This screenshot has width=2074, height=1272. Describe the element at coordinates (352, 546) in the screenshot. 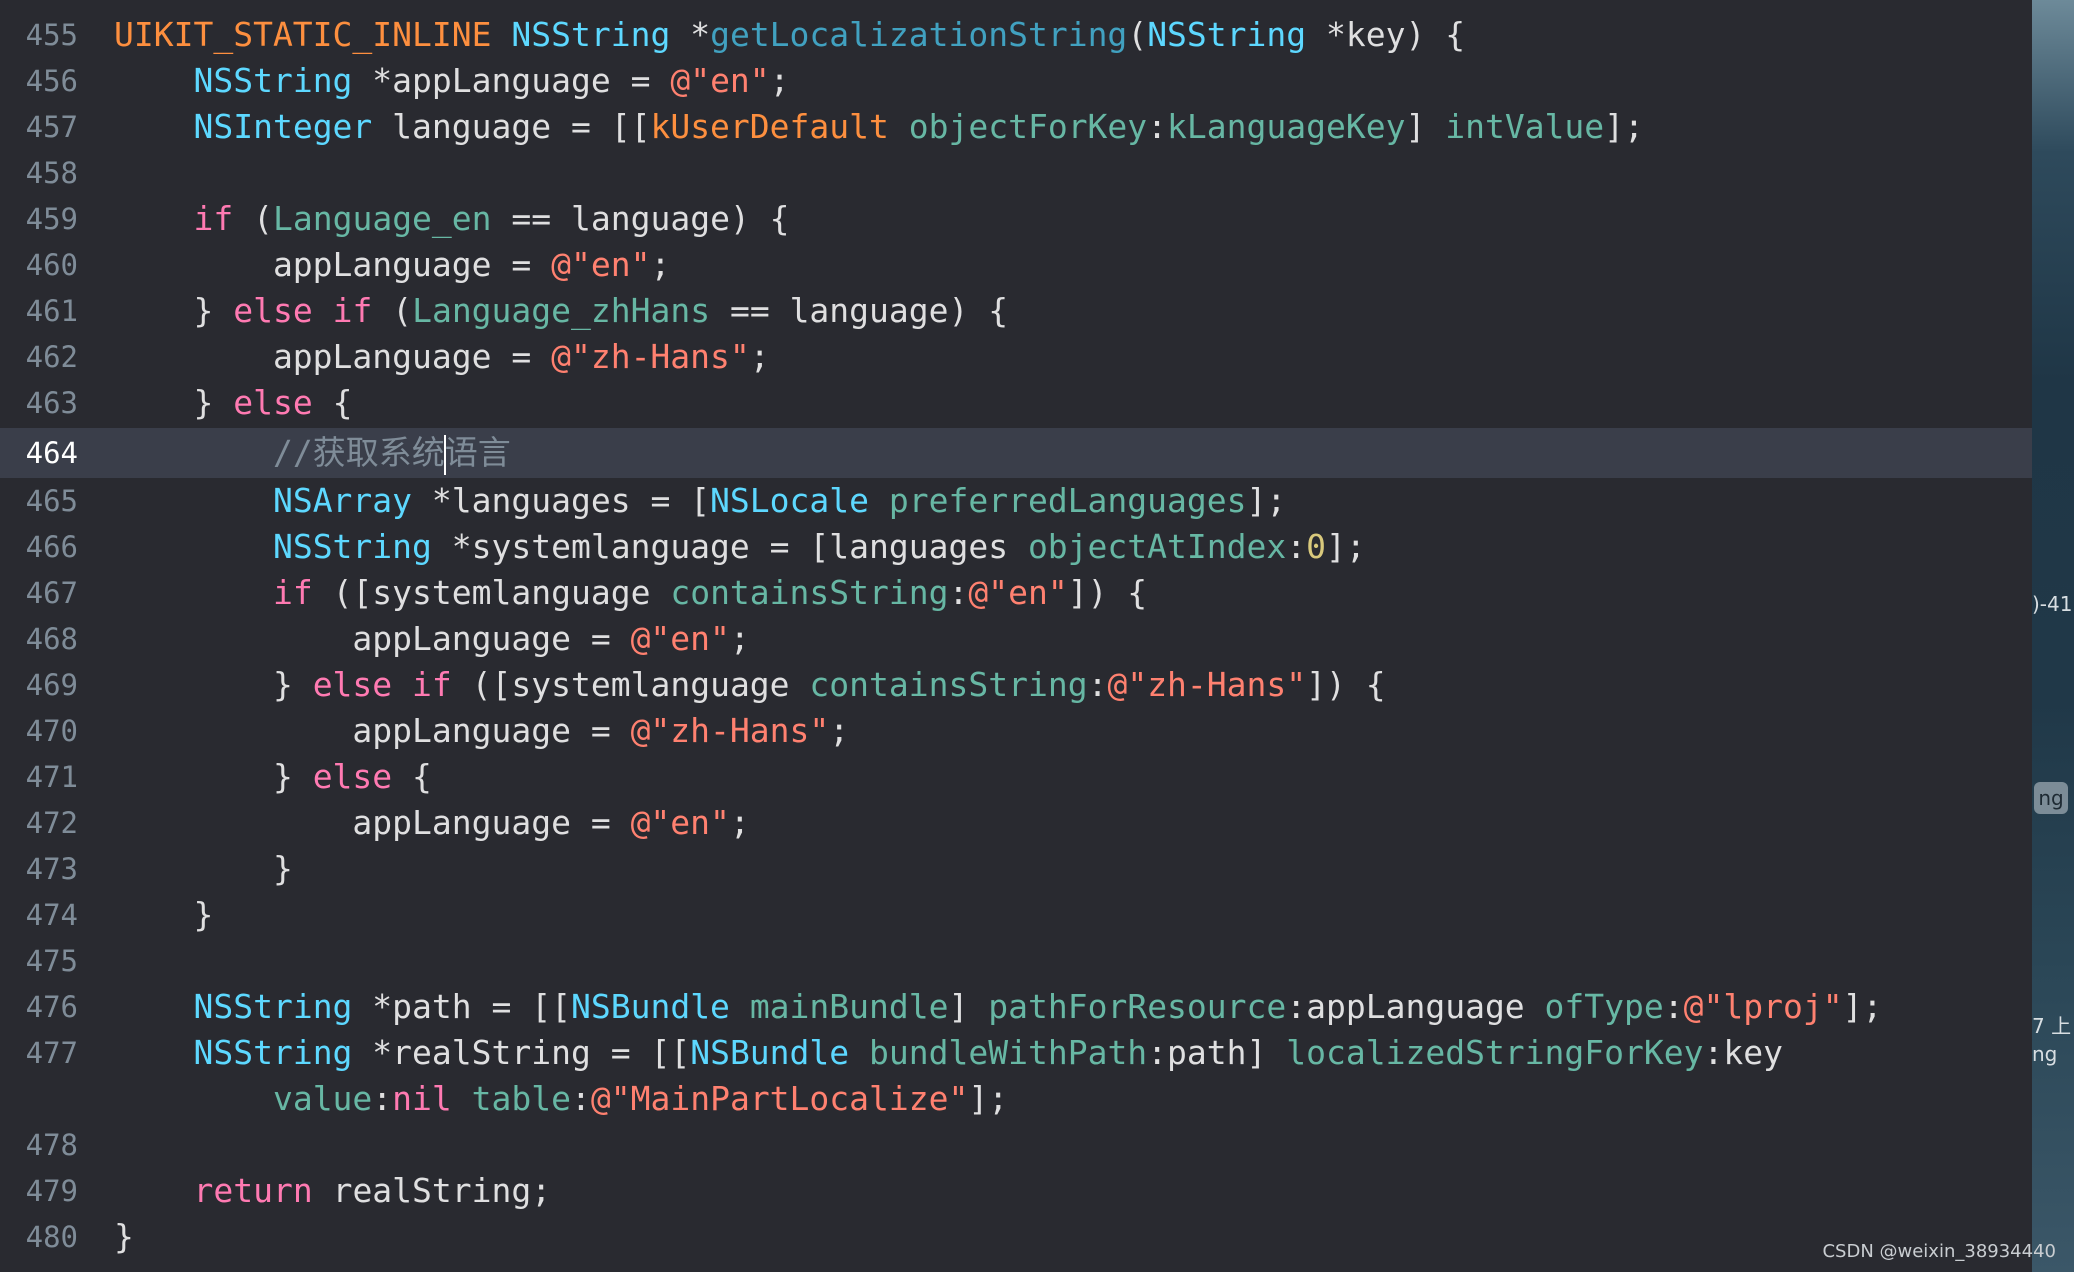

I see `code-token: NSString` at that location.